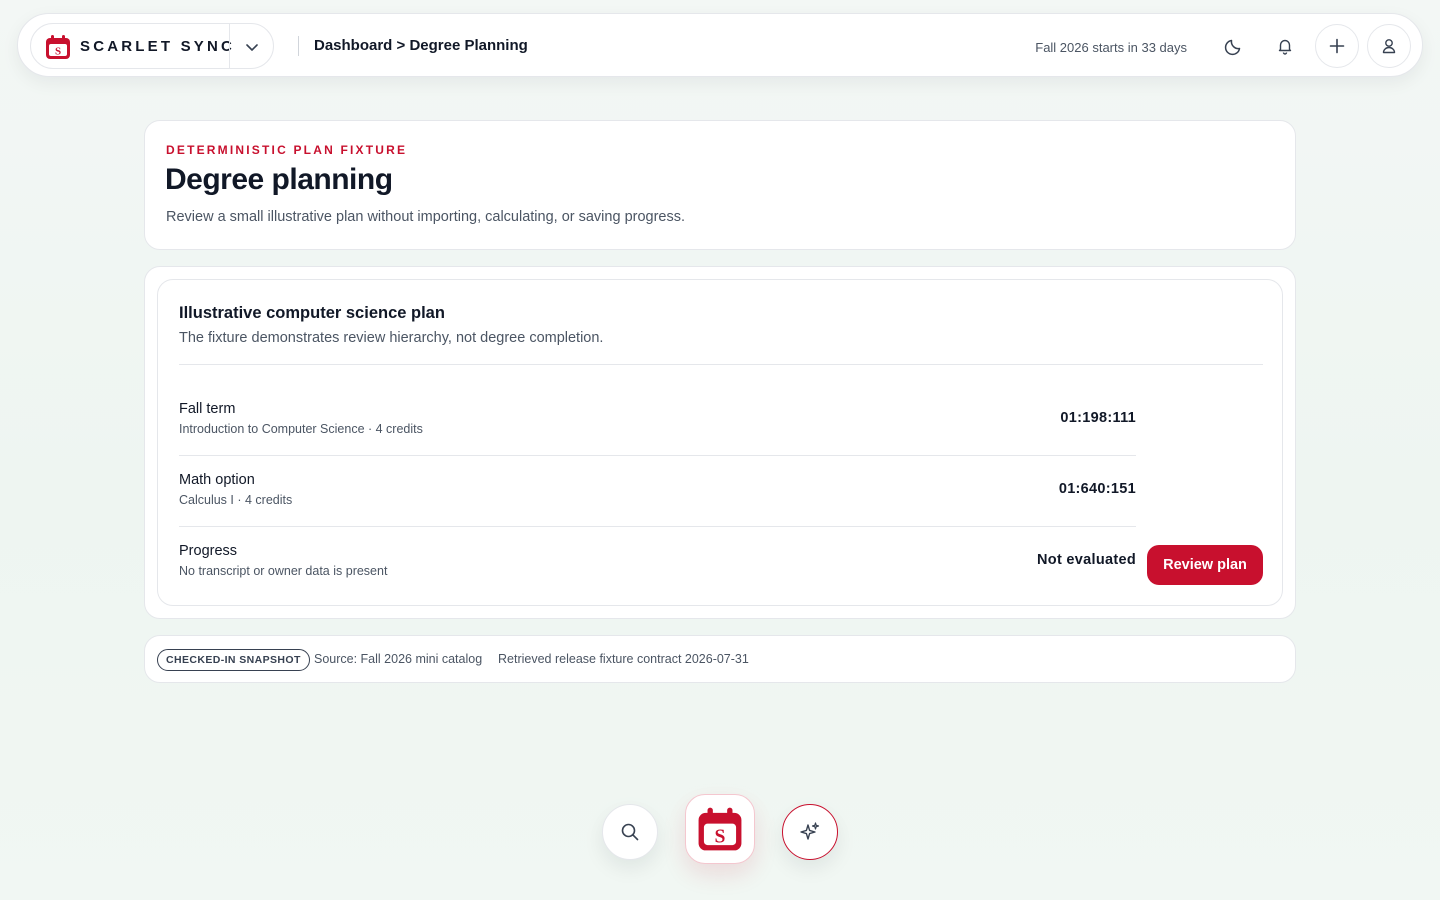  Describe the element at coordinates (283, 571) in the screenshot. I see `row-detail: No transcript or owner data is present` at that location.